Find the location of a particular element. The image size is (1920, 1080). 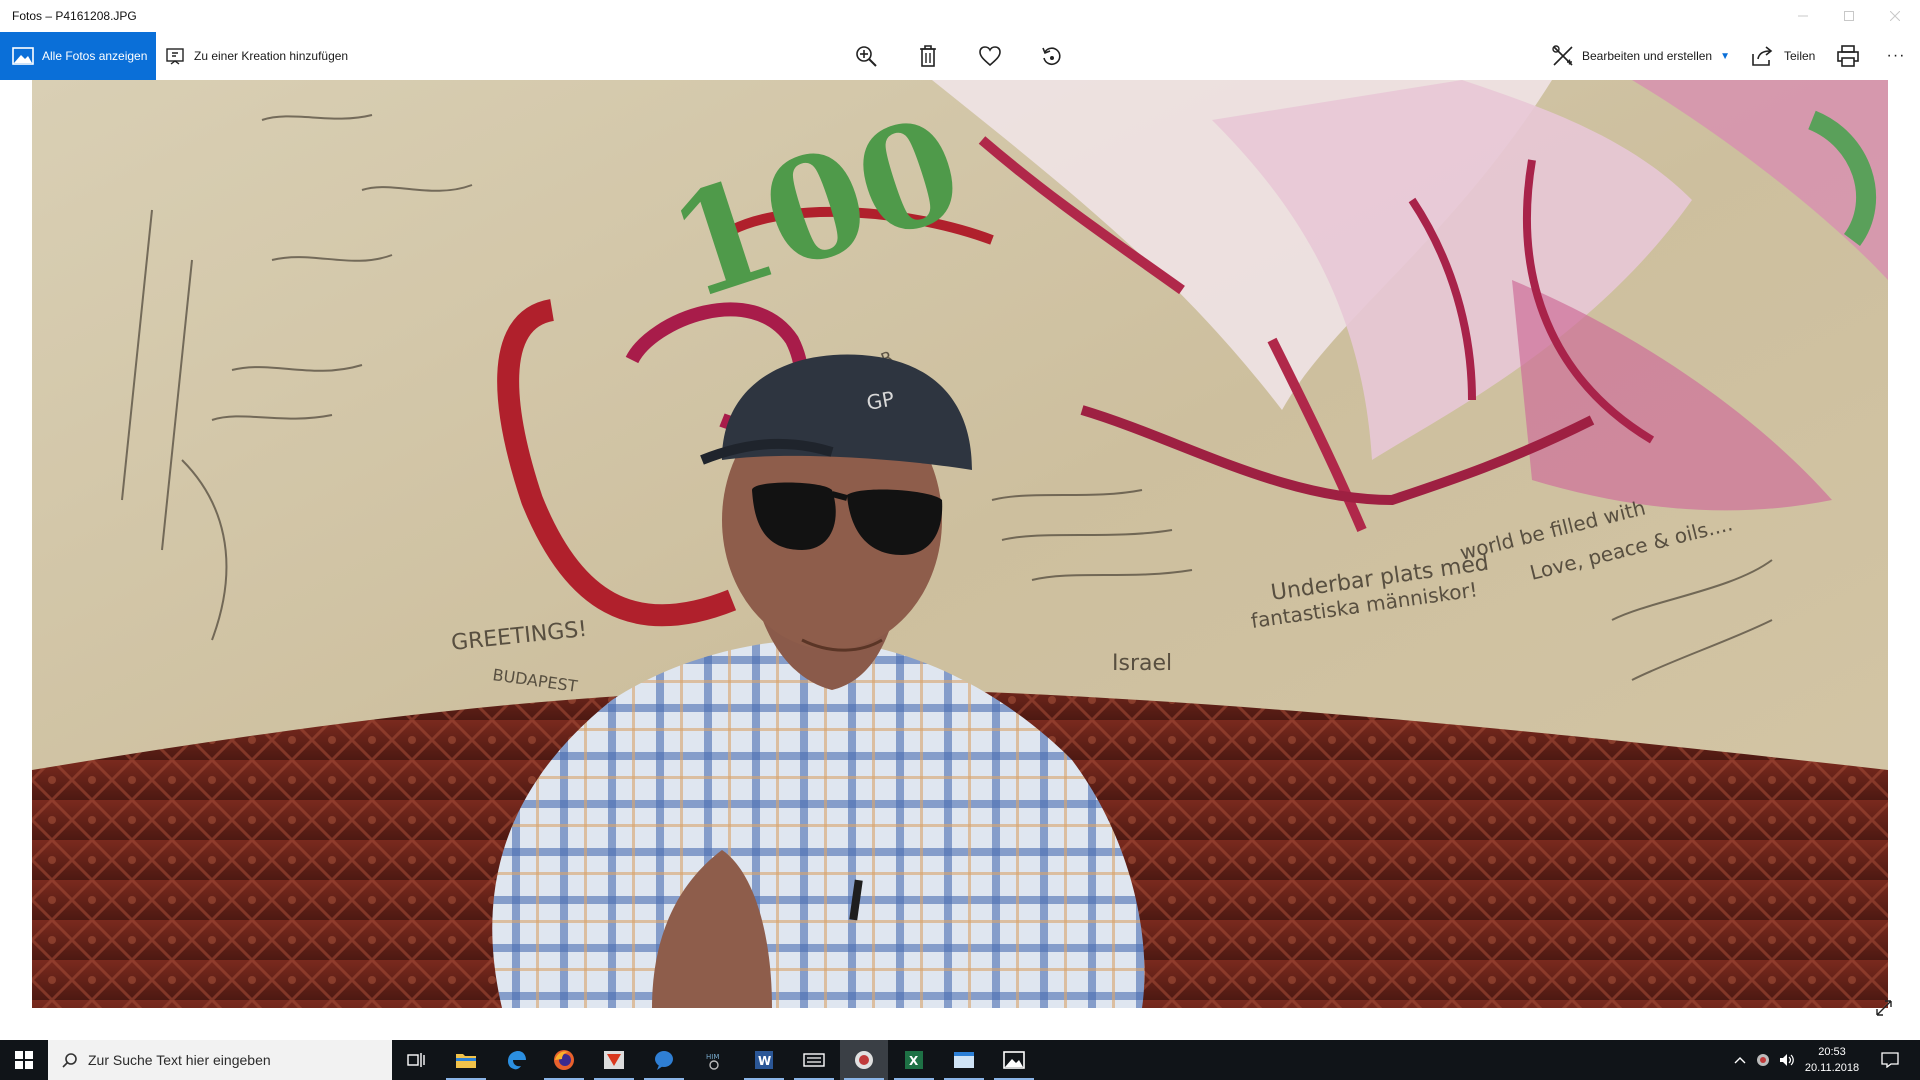

task-view-button is located at coordinates (416, 1060).